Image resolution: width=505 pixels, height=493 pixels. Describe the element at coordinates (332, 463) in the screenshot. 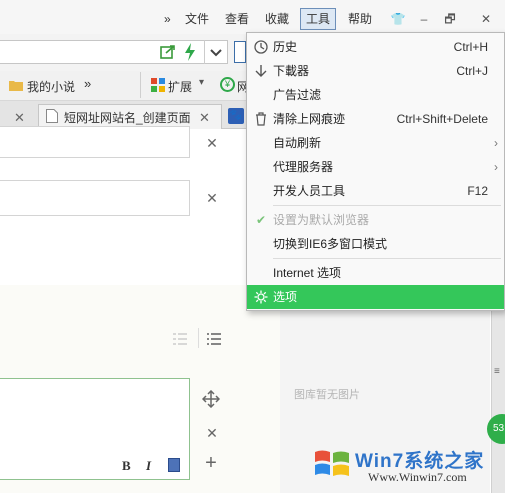

I see `windows-logo-icon` at that location.